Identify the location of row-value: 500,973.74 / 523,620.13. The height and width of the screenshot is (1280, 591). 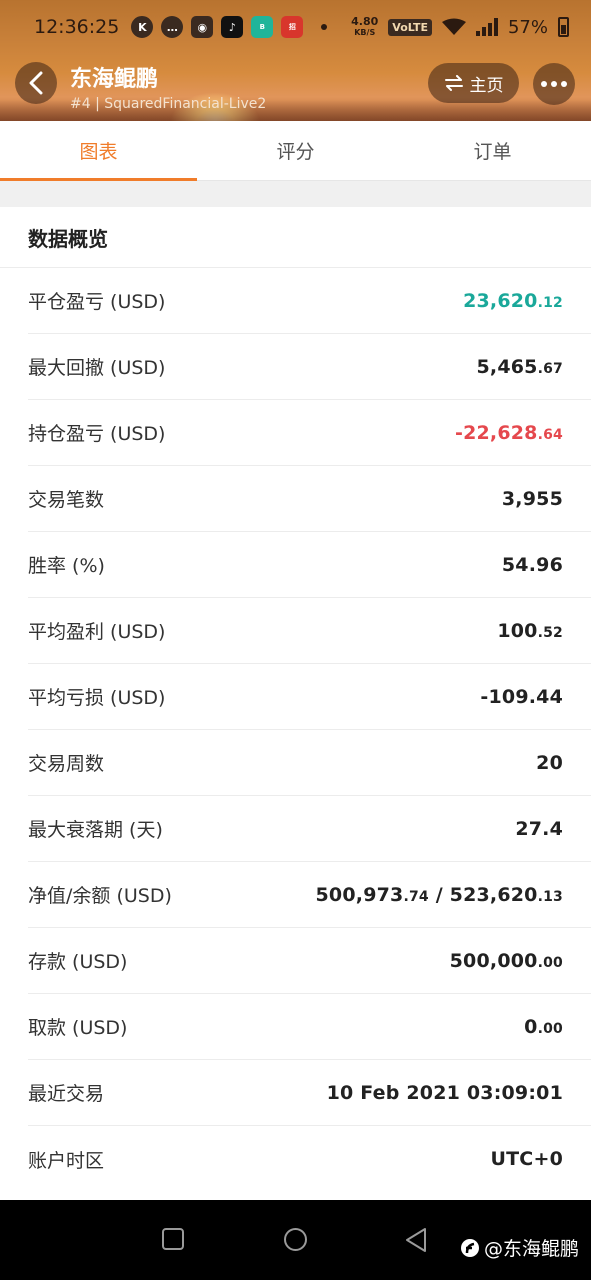
(439, 895).